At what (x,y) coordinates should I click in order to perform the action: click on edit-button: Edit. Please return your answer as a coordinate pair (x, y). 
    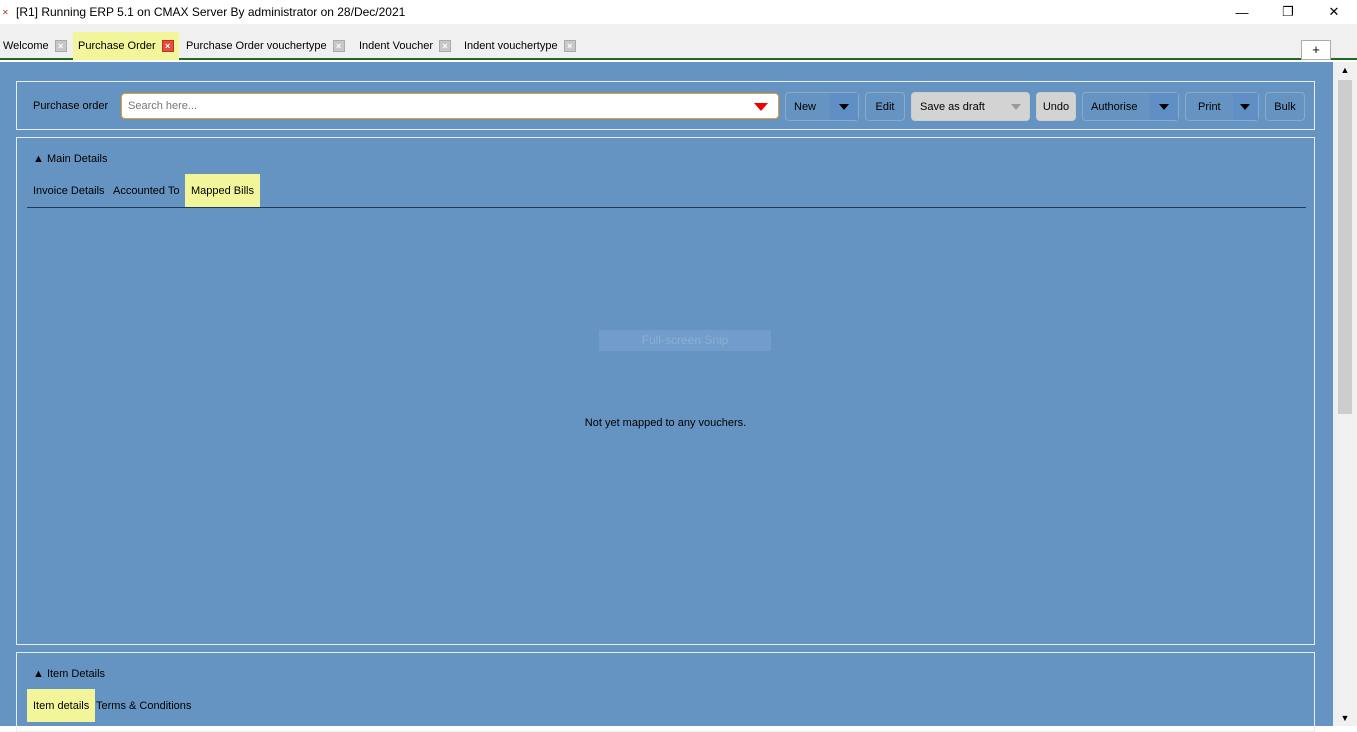
    Looking at the image, I should click on (885, 106).